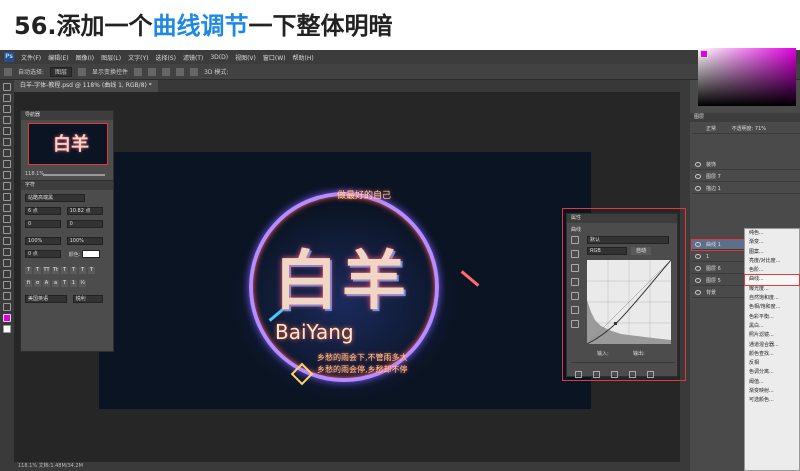 The image size is (800, 471). What do you see at coordinates (7, 241) in the screenshot?
I see `pen-tool-icon` at bounding box center [7, 241].